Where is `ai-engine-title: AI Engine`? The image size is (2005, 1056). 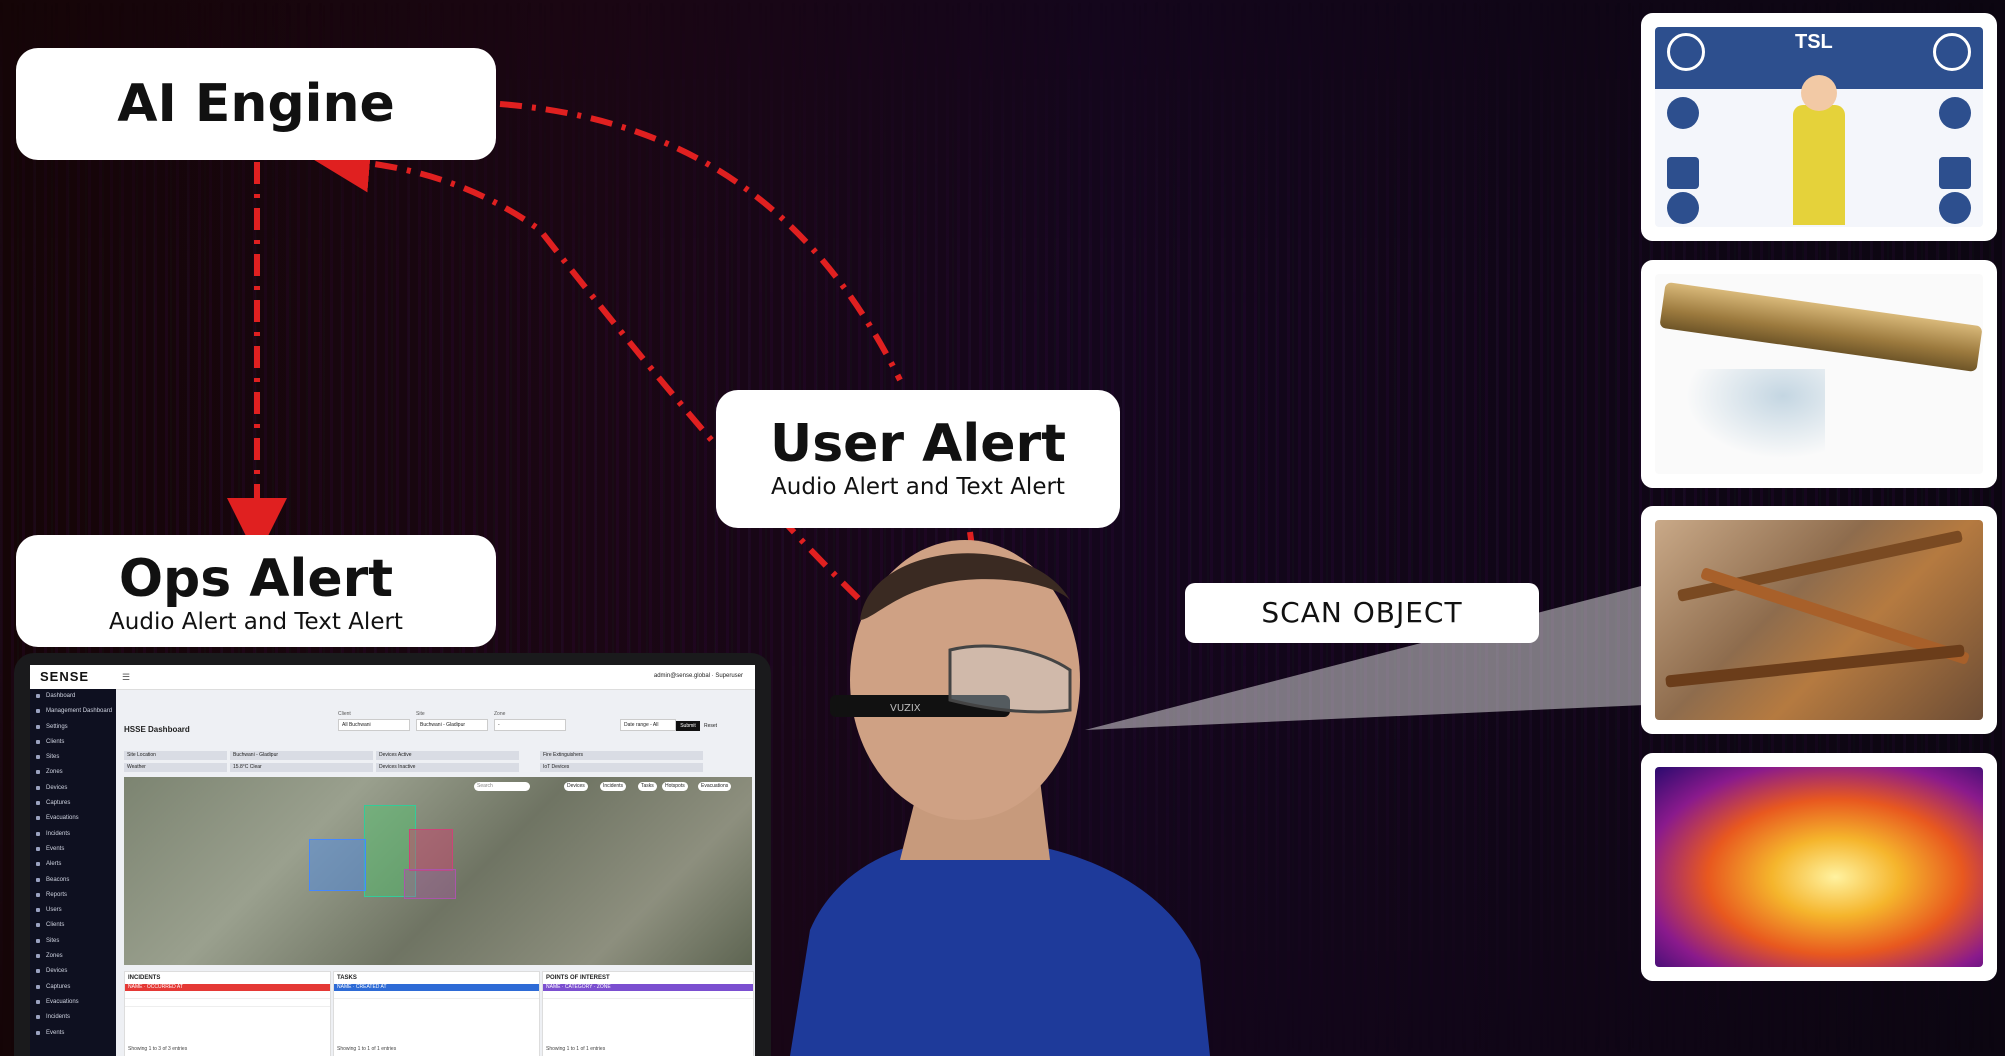 ai-engine-title: AI Engine is located at coordinates (256, 104).